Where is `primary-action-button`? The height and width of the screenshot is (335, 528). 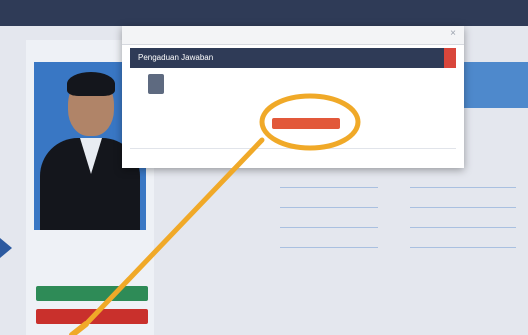 primary-action-button is located at coordinates (92, 293).